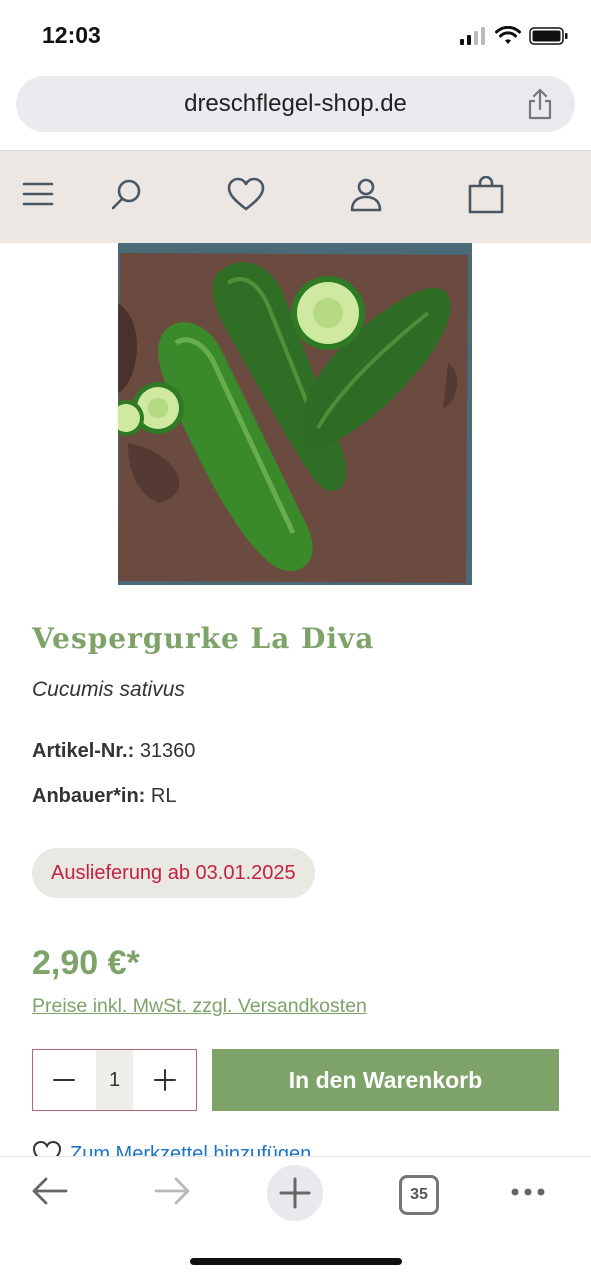 The height and width of the screenshot is (1281, 591). I want to click on address-bar: dreschflegel-shop.de, so click(295, 104).